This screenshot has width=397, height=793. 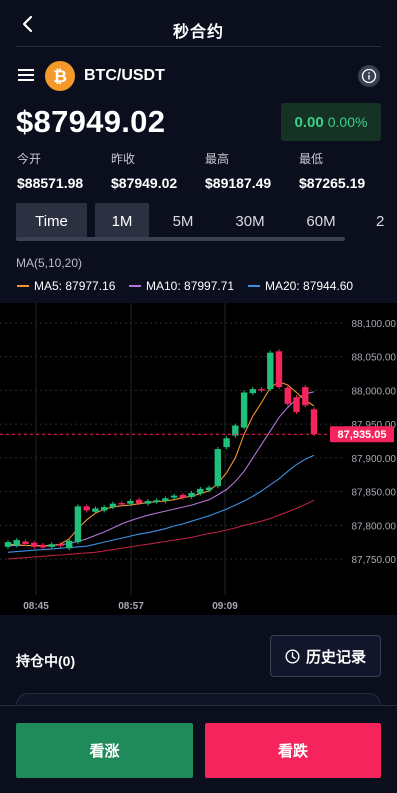 I want to click on tab-5m: 5M, so click(x=183, y=221).